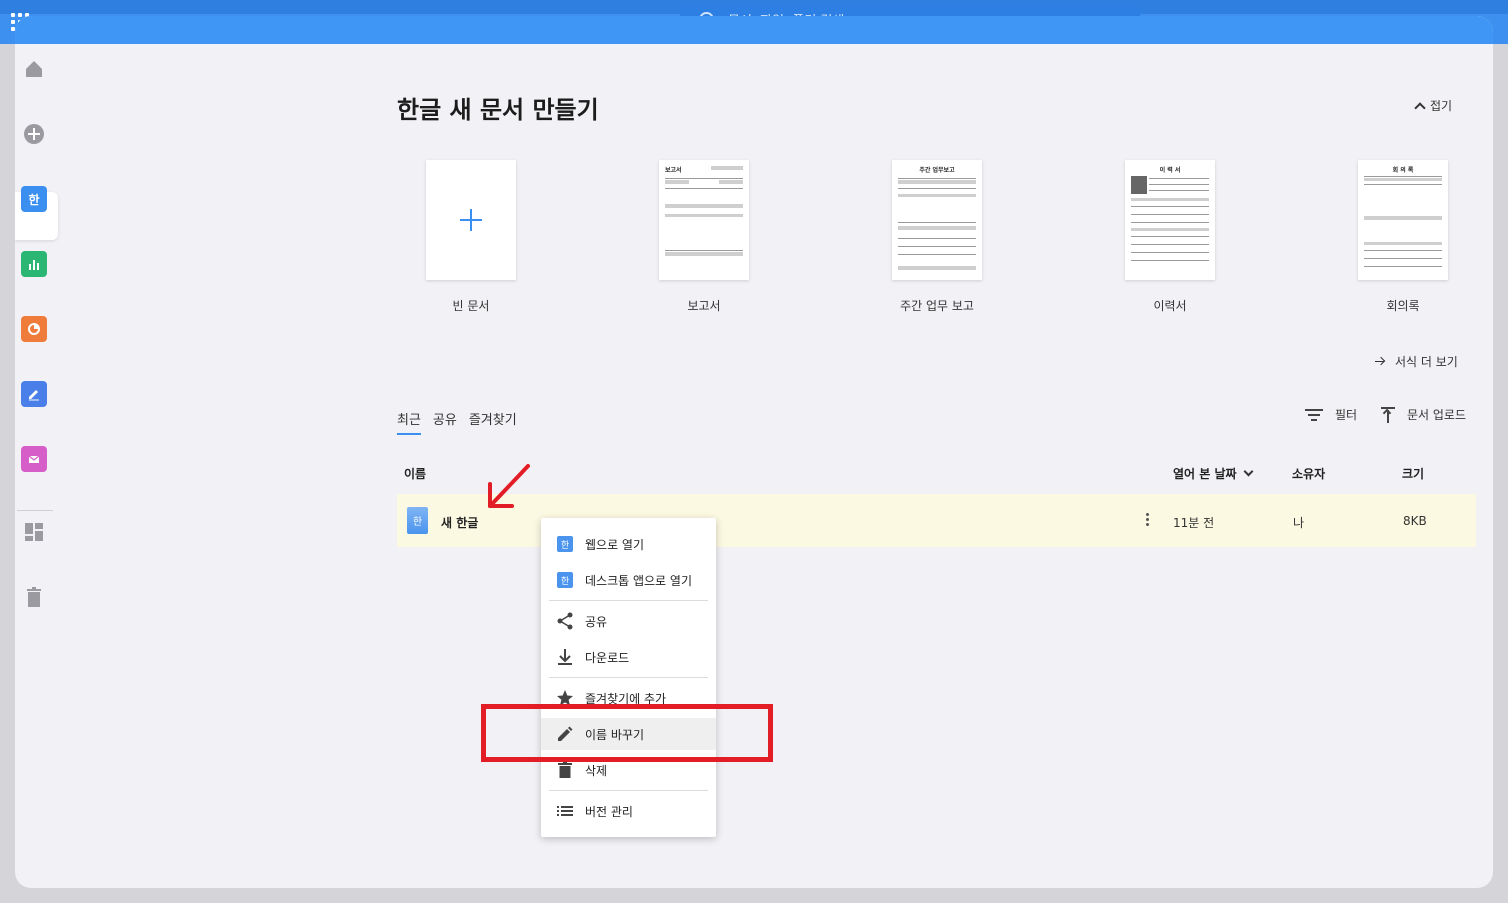 This screenshot has height=903, width=1508. What do you see at coordinates (1314, 414) in the screenshot?
I see `filter-icon` at bounding box center [1314, 414].